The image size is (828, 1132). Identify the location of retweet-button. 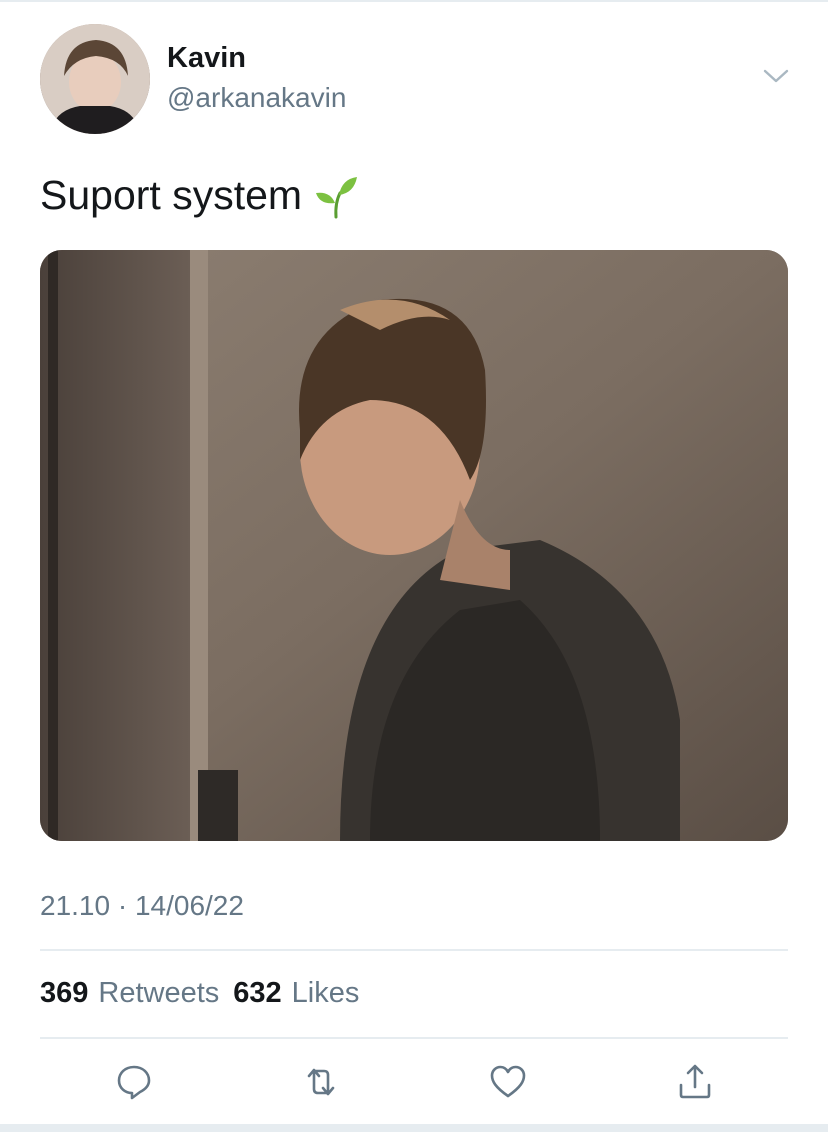
(321, 1082).